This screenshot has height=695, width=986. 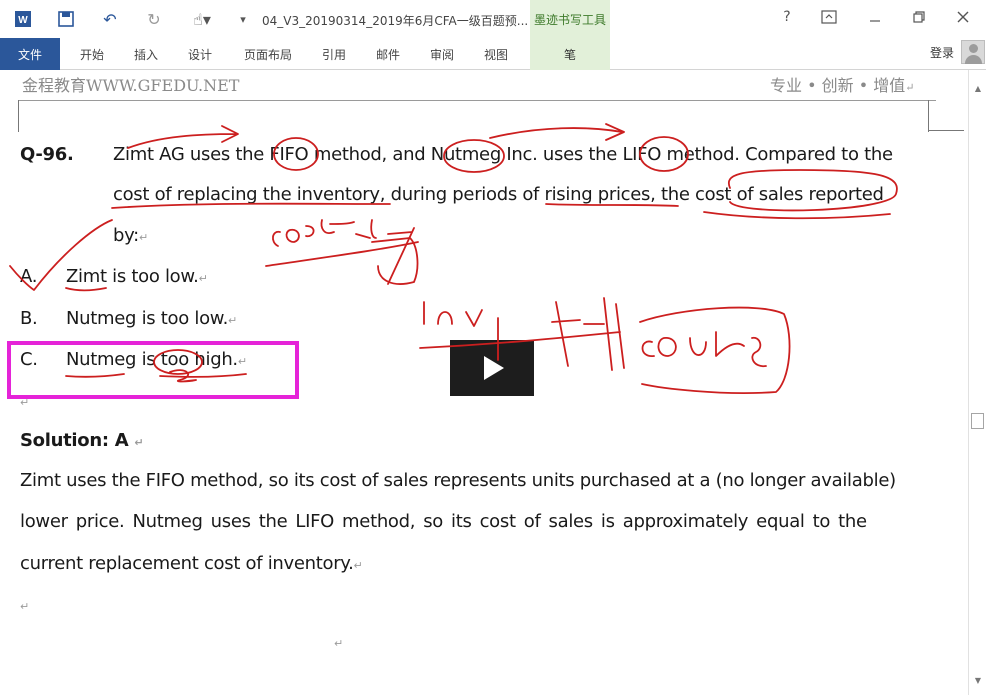 What do you see at coordinates (842, 85) in the screenshot?
I see `page-header-right: 专业 • 创新 • 增值↵` at bounding box center [842, 85].